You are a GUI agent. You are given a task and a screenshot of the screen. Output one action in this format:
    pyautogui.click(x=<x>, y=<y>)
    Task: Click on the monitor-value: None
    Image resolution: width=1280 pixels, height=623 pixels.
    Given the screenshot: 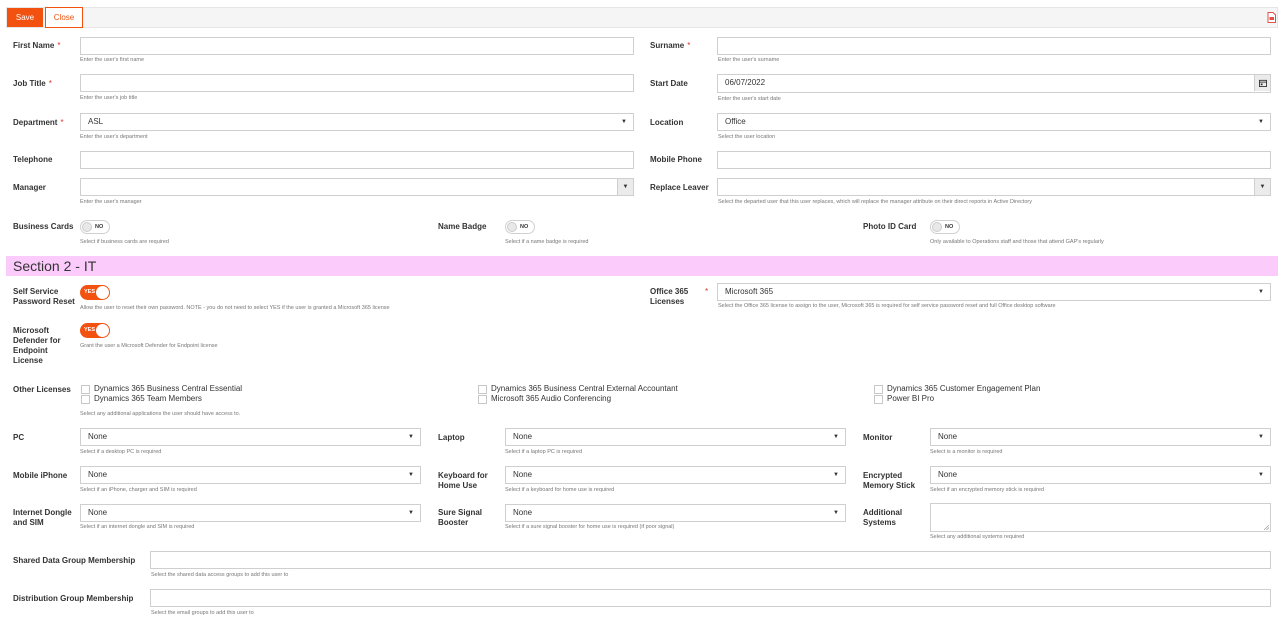 What is the action you would take?
    pyautogui.click(x=948, y=436)
    